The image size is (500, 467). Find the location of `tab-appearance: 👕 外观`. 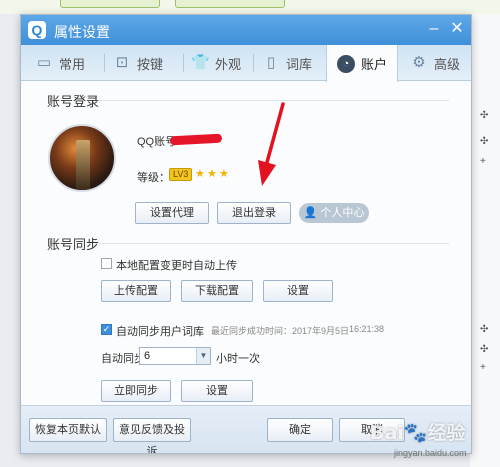

tab-appearance: 👕 外观 is located at coordinates (216, 63).